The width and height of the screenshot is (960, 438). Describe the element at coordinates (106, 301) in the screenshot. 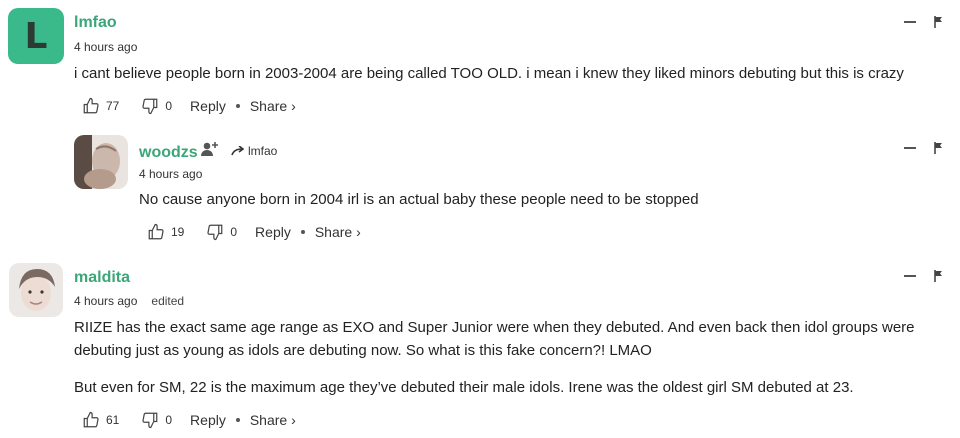

I see `timestamp-text: 4 hours ago` at that location.